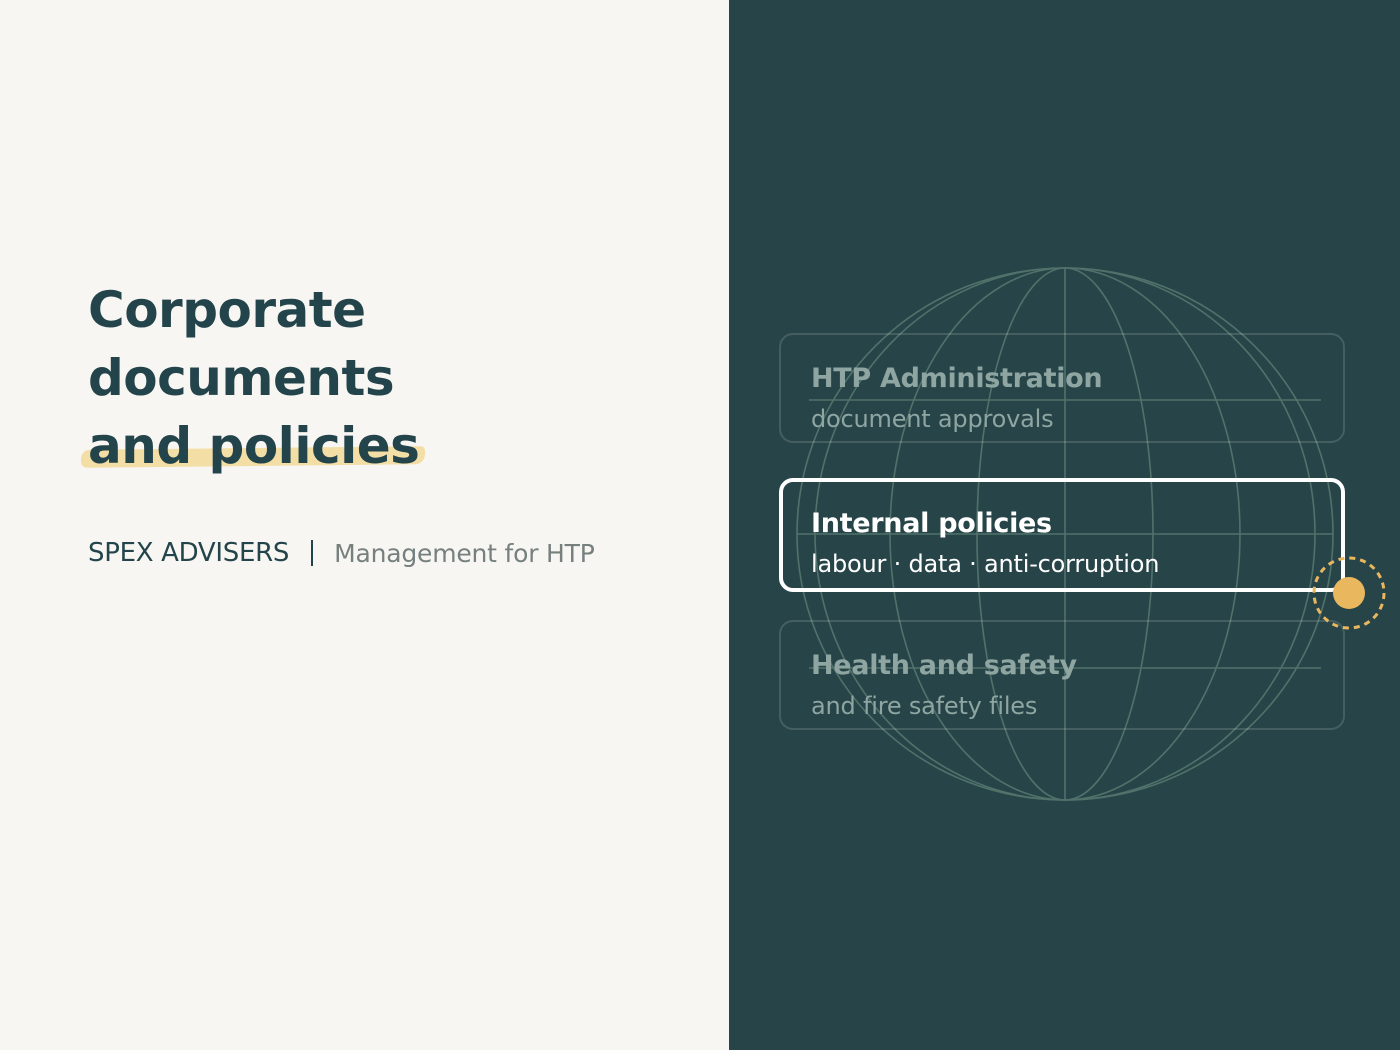 The height and width of the screenshot is (1050, 1400). I want to click on brand-row: SPEX ADVISERS Management for HTP, so click(341, 553).